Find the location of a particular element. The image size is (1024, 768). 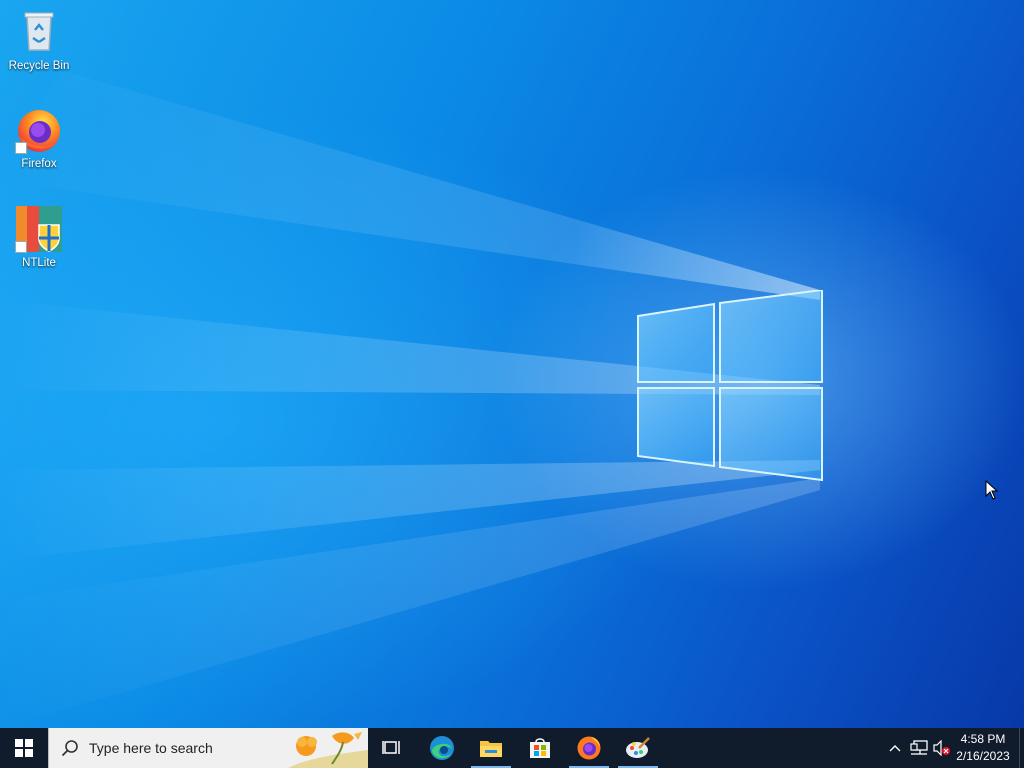

taskbar-edge-button is located at coordinates (442, 748).